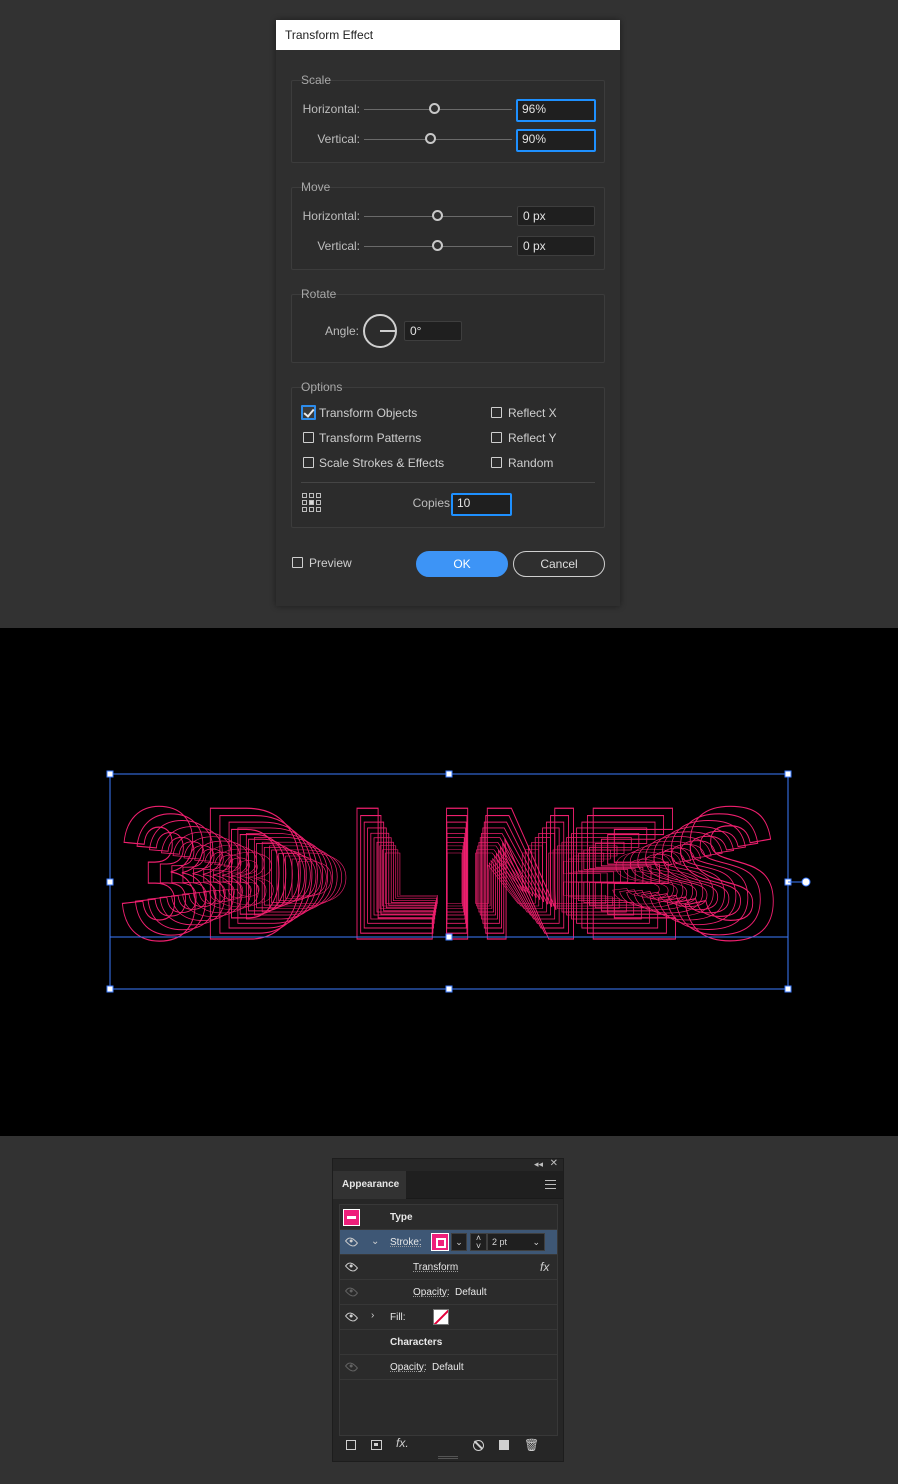 Image resolution: width=898 pixels, height=1484 pixels. What do you see at coordinates (448, 1342) in the screenshot?
I see `appearance-row-characters: Characters` at bounding box center [448, 1342].